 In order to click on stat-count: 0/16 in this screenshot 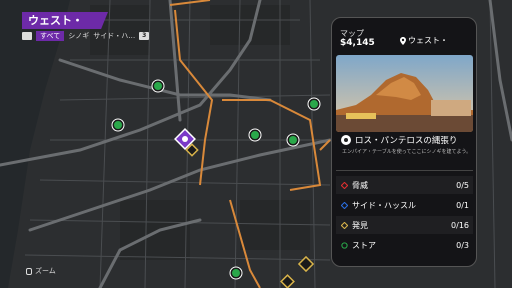, I will do `click(460, 225)`.